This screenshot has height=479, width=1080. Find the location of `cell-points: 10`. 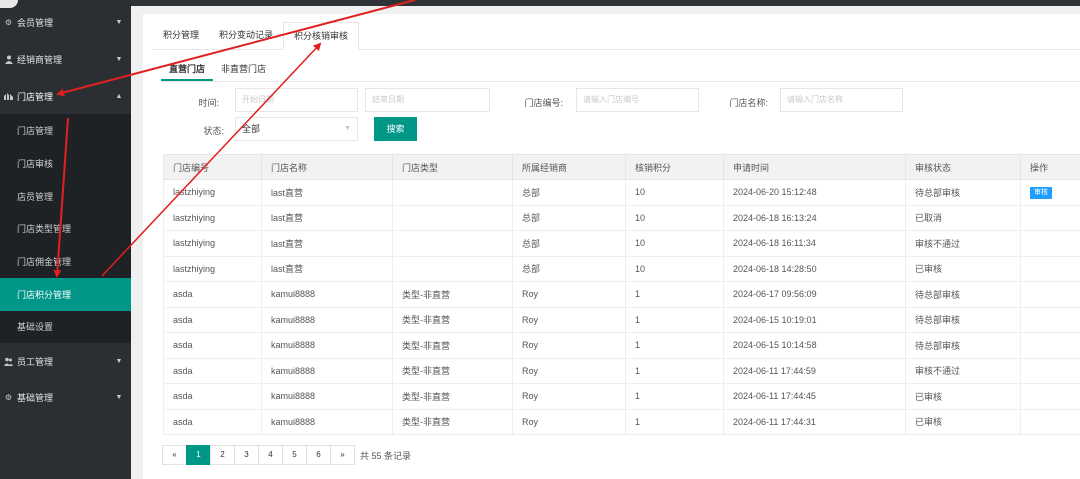

cell-points: 10 is located at coordinates (674, 268).